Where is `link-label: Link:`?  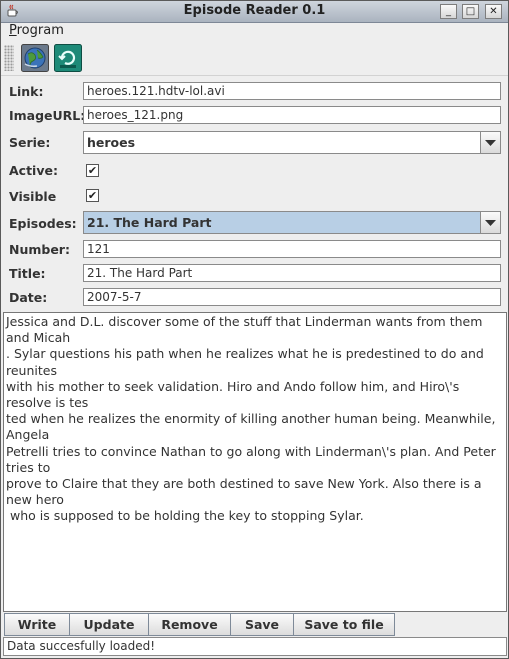 link-label: Link: is located at coordinates (26, 91).